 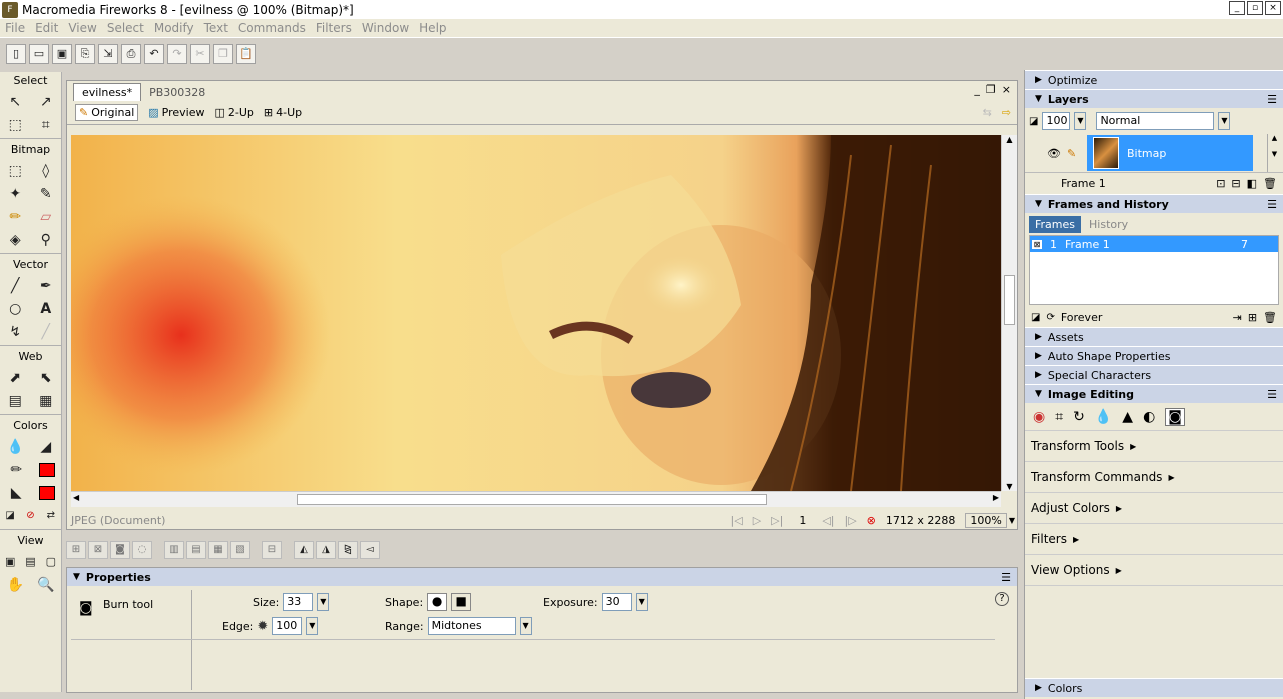 I want to click on no-color-icon: ⊘, so click(x=30, y=516).